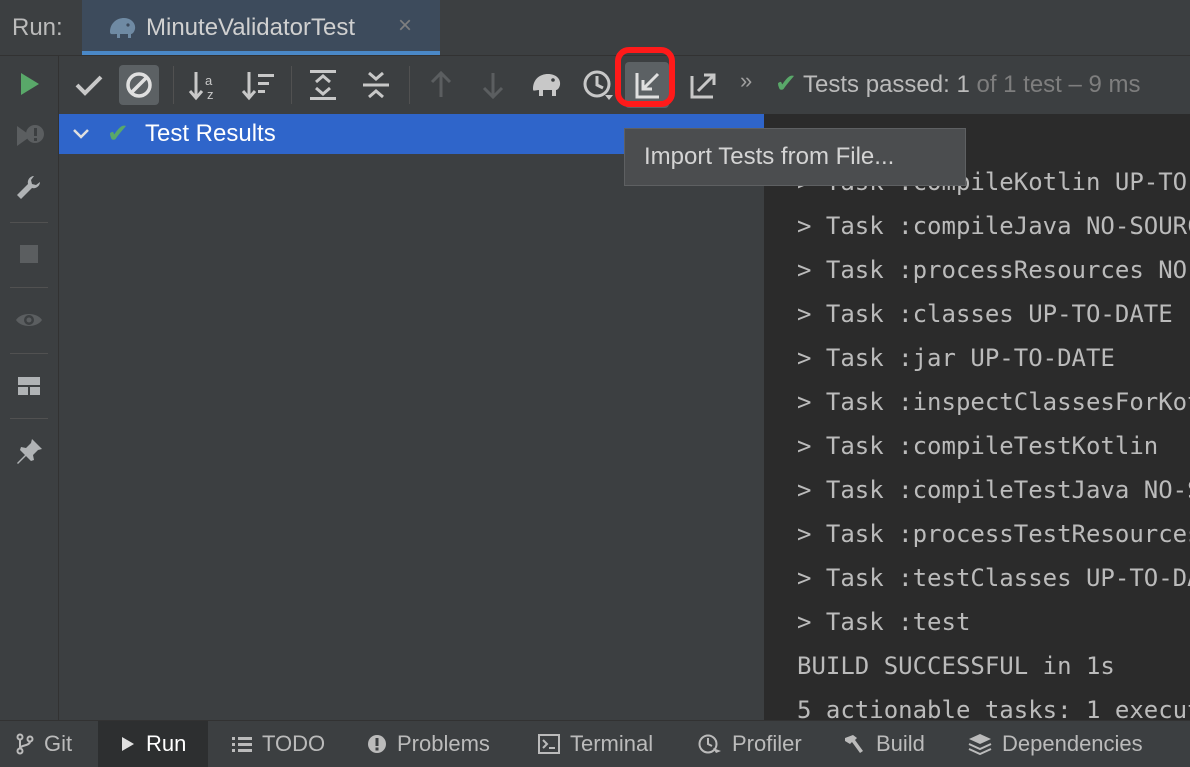 This screenshot has height=767, width=1190. Describe the element at coordinates (980, 744) in the screenshot. I see `dependencies-icon` at that location.